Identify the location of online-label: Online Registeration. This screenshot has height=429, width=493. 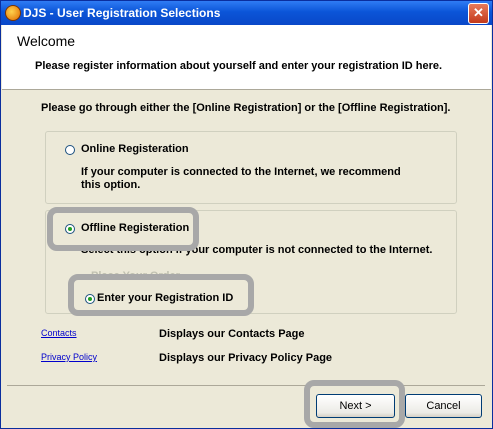
(135, 149).